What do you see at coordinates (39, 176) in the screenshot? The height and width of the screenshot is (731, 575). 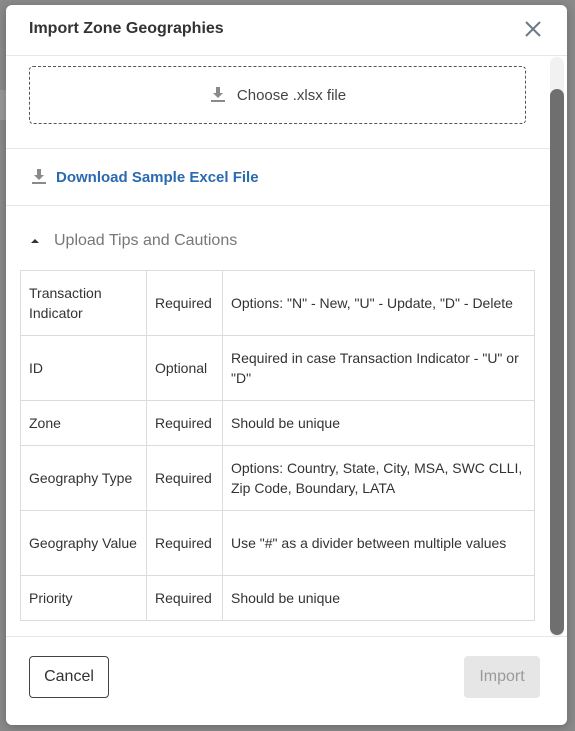 I see `download-icon` at bounding box center [39, 176].